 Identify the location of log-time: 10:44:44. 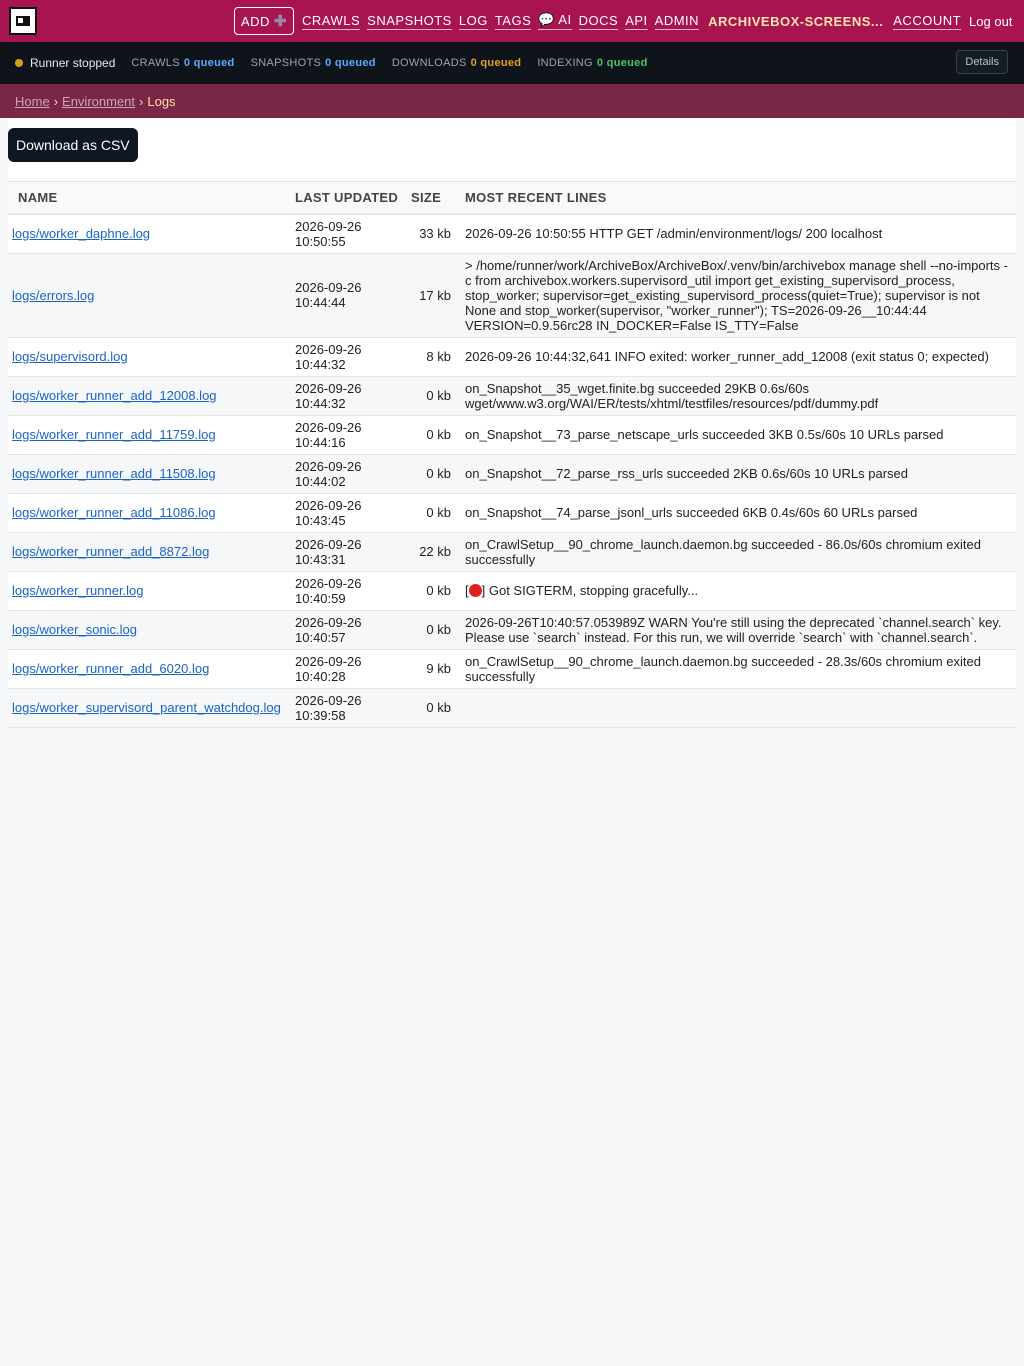
(320, 302).